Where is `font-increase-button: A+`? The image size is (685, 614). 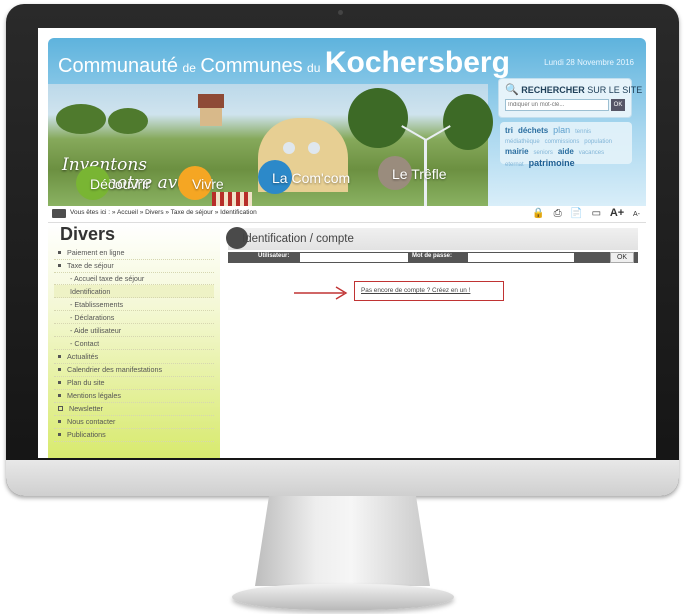 font-increase-button: A+ is located at coordinates (617, 213).